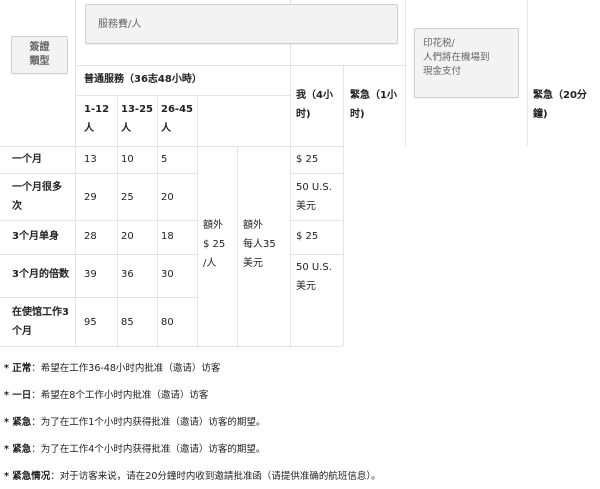 The width and height of the screenshot is (600, 489). Describe the element at coordinates (90, 159) in the screenshot. I see `price-cell: 13` at that location.